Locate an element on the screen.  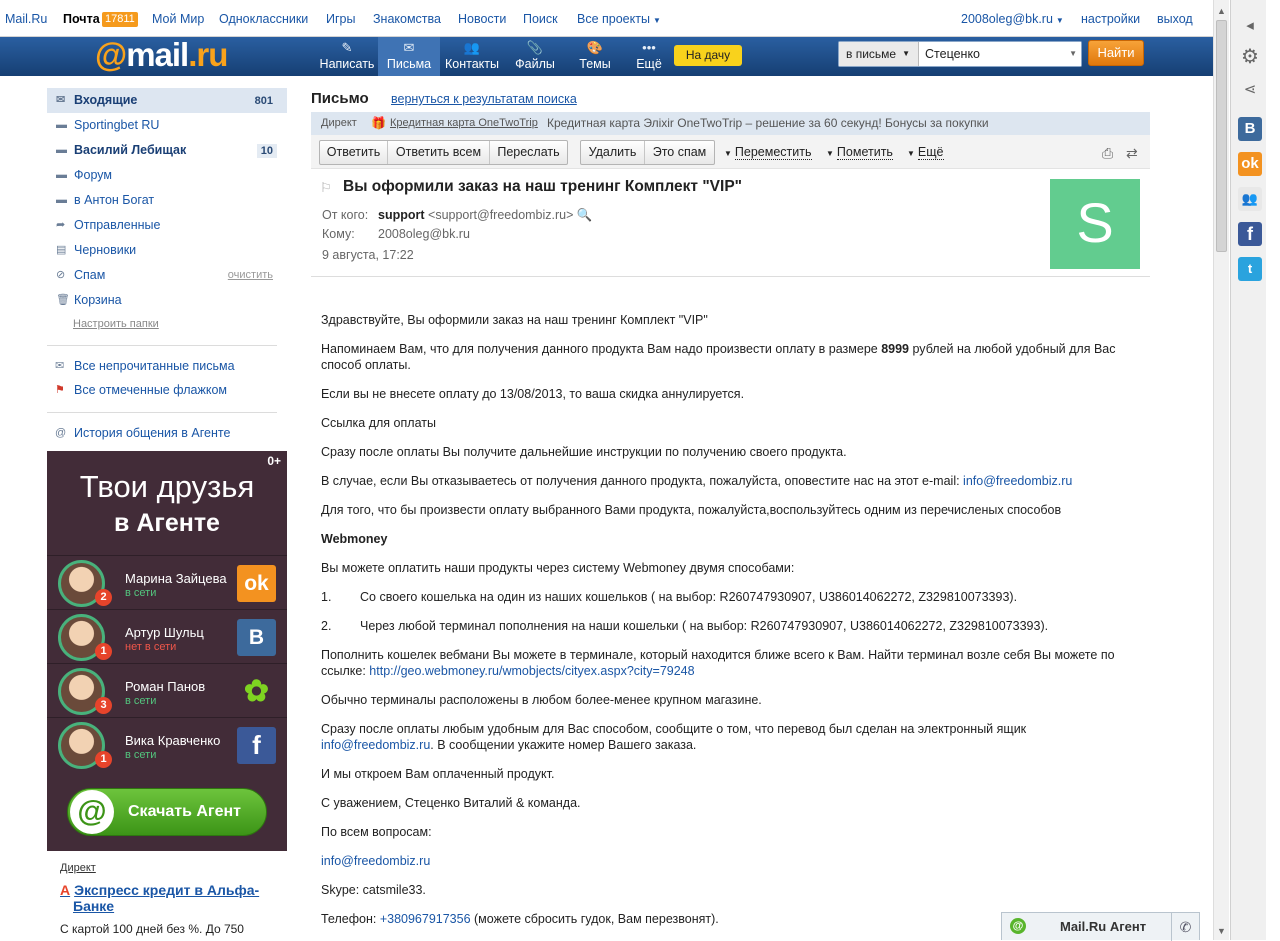
direct-ad-label: Директ is located at coordinates (170, 868).